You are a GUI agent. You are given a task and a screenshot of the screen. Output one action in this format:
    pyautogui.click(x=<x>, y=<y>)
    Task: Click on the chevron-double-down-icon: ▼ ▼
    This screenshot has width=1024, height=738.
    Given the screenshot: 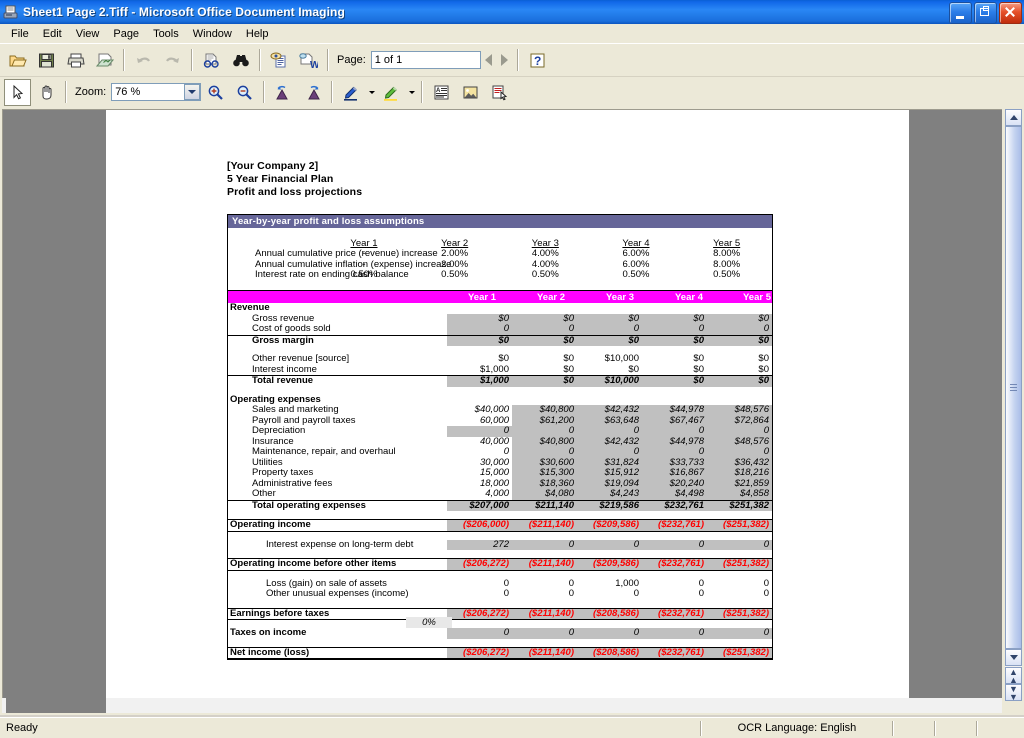 What is the action you would take?
    pyautogui.click(x=1013, y=692)
    